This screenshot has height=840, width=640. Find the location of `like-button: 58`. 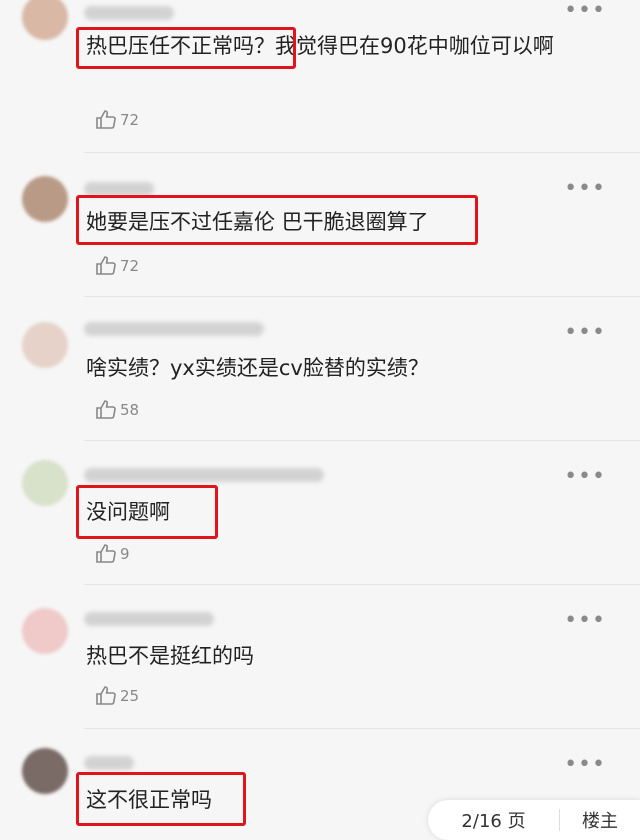

like-button: 58 is located at coordinates (116, 410).